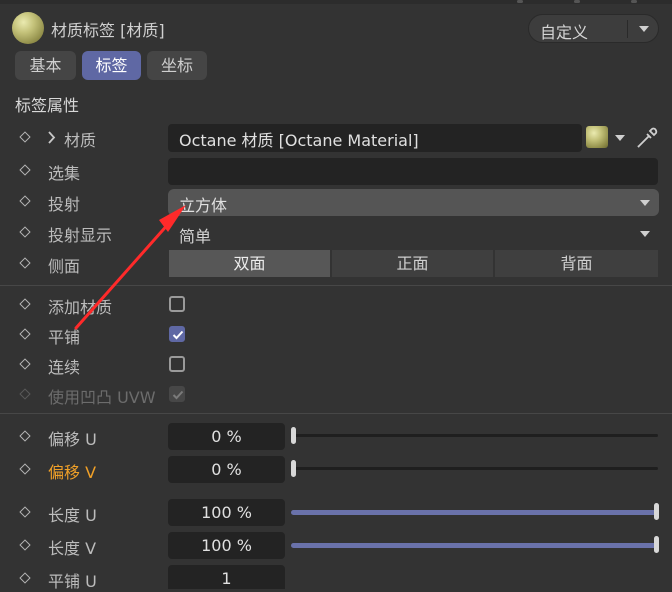 Image resolution: width=672 pixels, height=592 pixels. What do you see at coordinates (108, 30) in the screenshot?
I see `panel-title: 材质标签 [材质]` at bounding box center [108, 30].